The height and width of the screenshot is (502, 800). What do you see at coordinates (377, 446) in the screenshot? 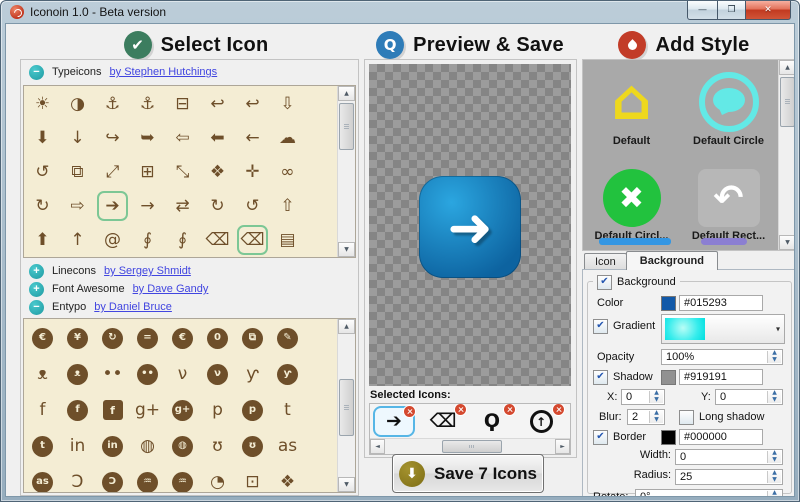
I see `scroll-left-button: ◄` at bounding box center [377, 446].